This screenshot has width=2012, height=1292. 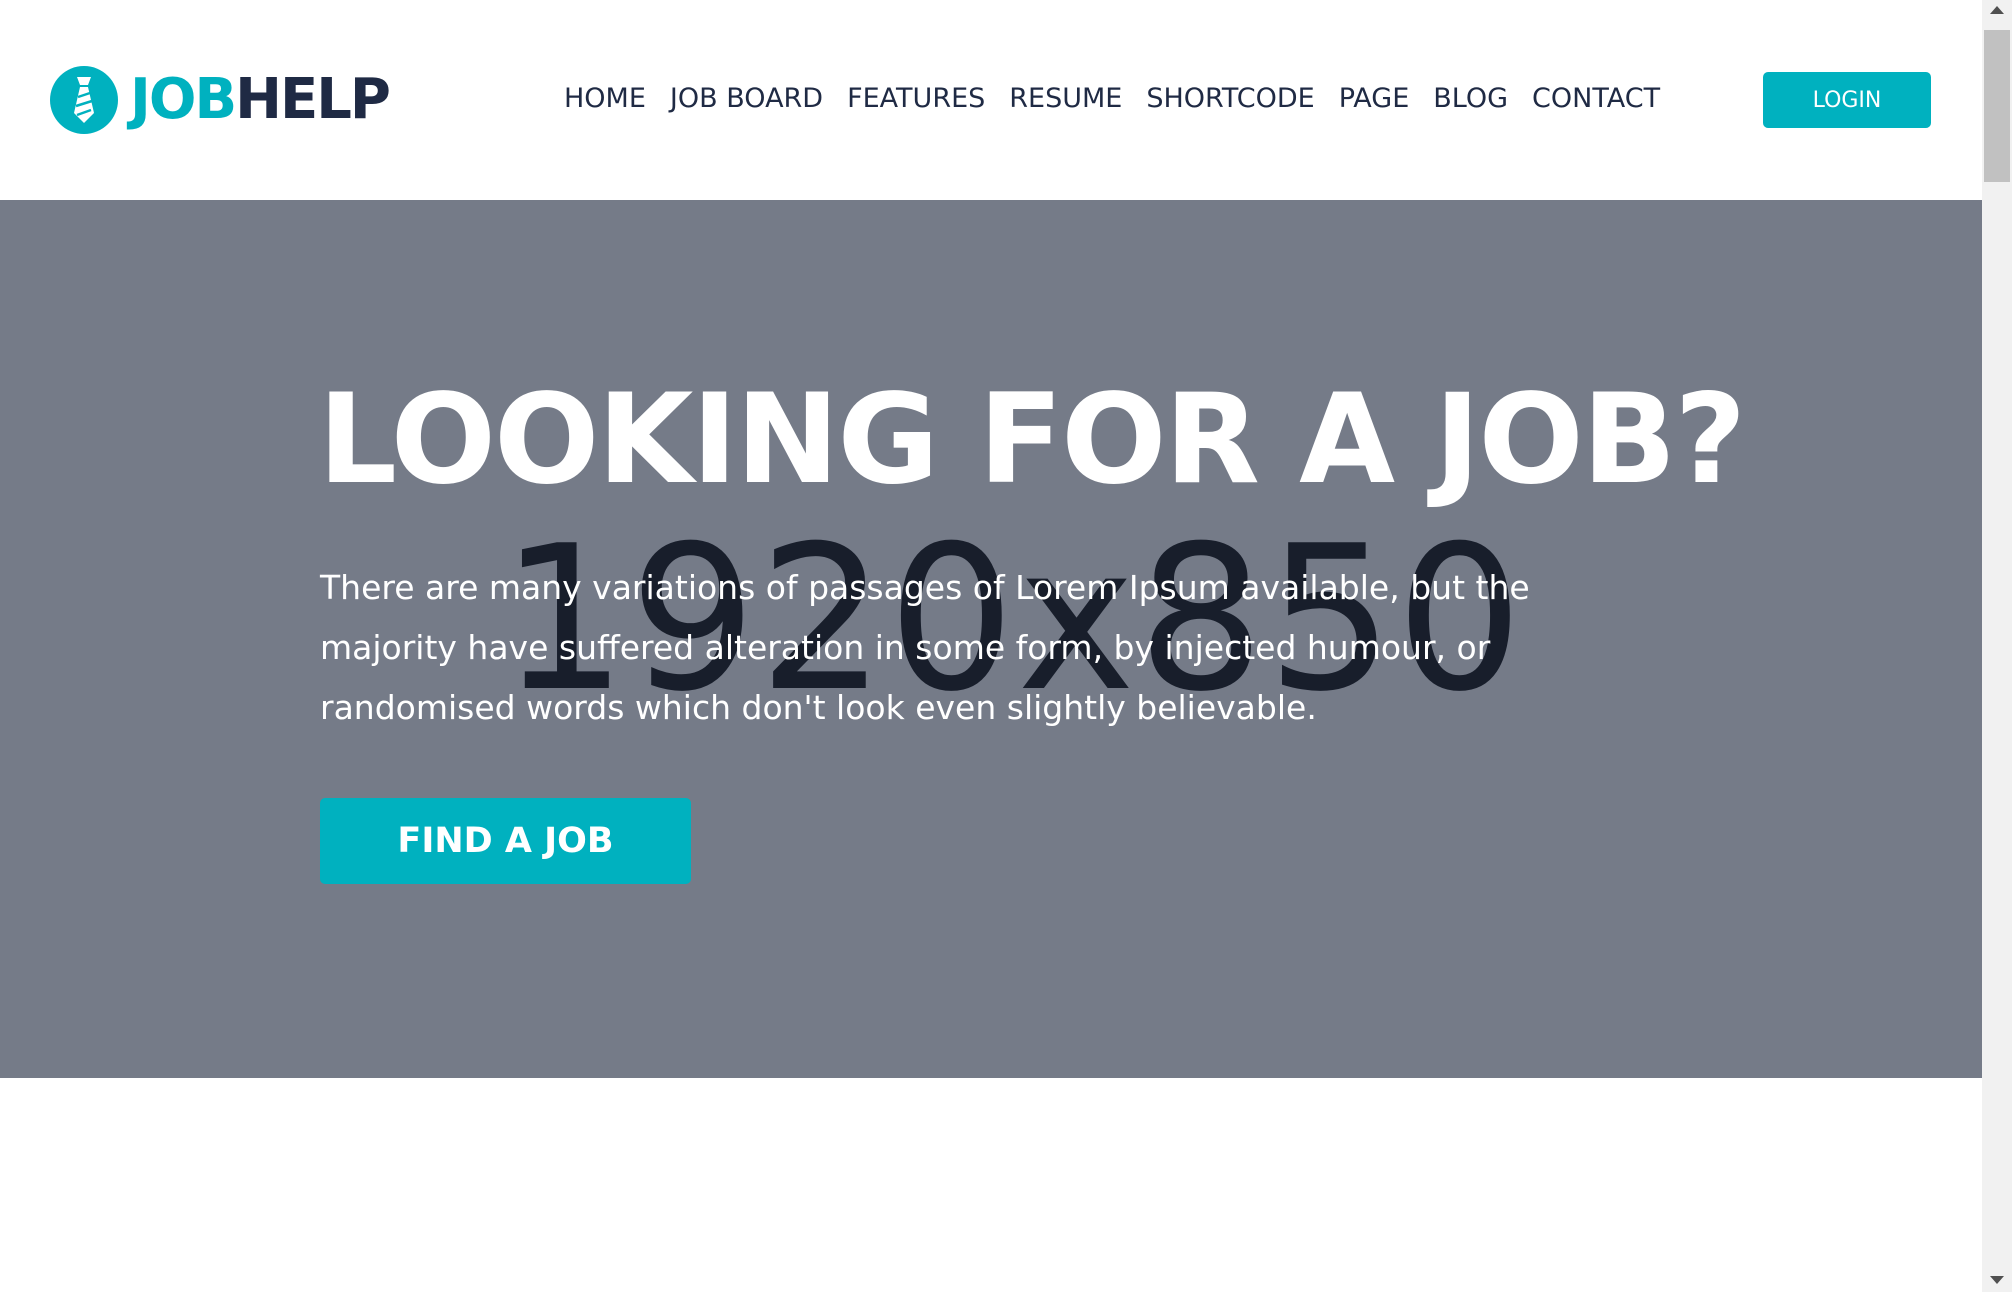 I want to click on vertical-scrollbar, so click(x=1997, y=646).